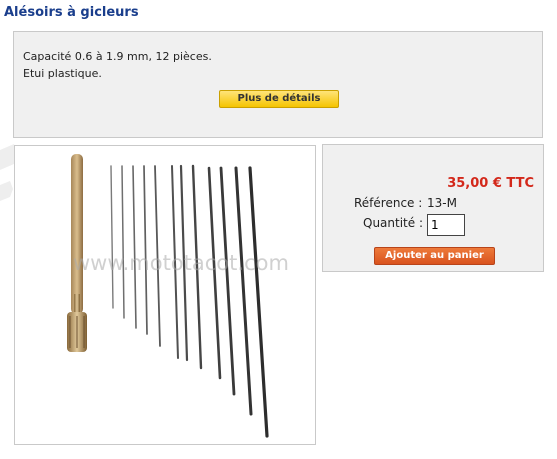 The width and height of the screenshot is (557, 459). Describe the element at coordinates (490, 183) in the screenshot. I see `price: 35,00 € TTC` at that location.